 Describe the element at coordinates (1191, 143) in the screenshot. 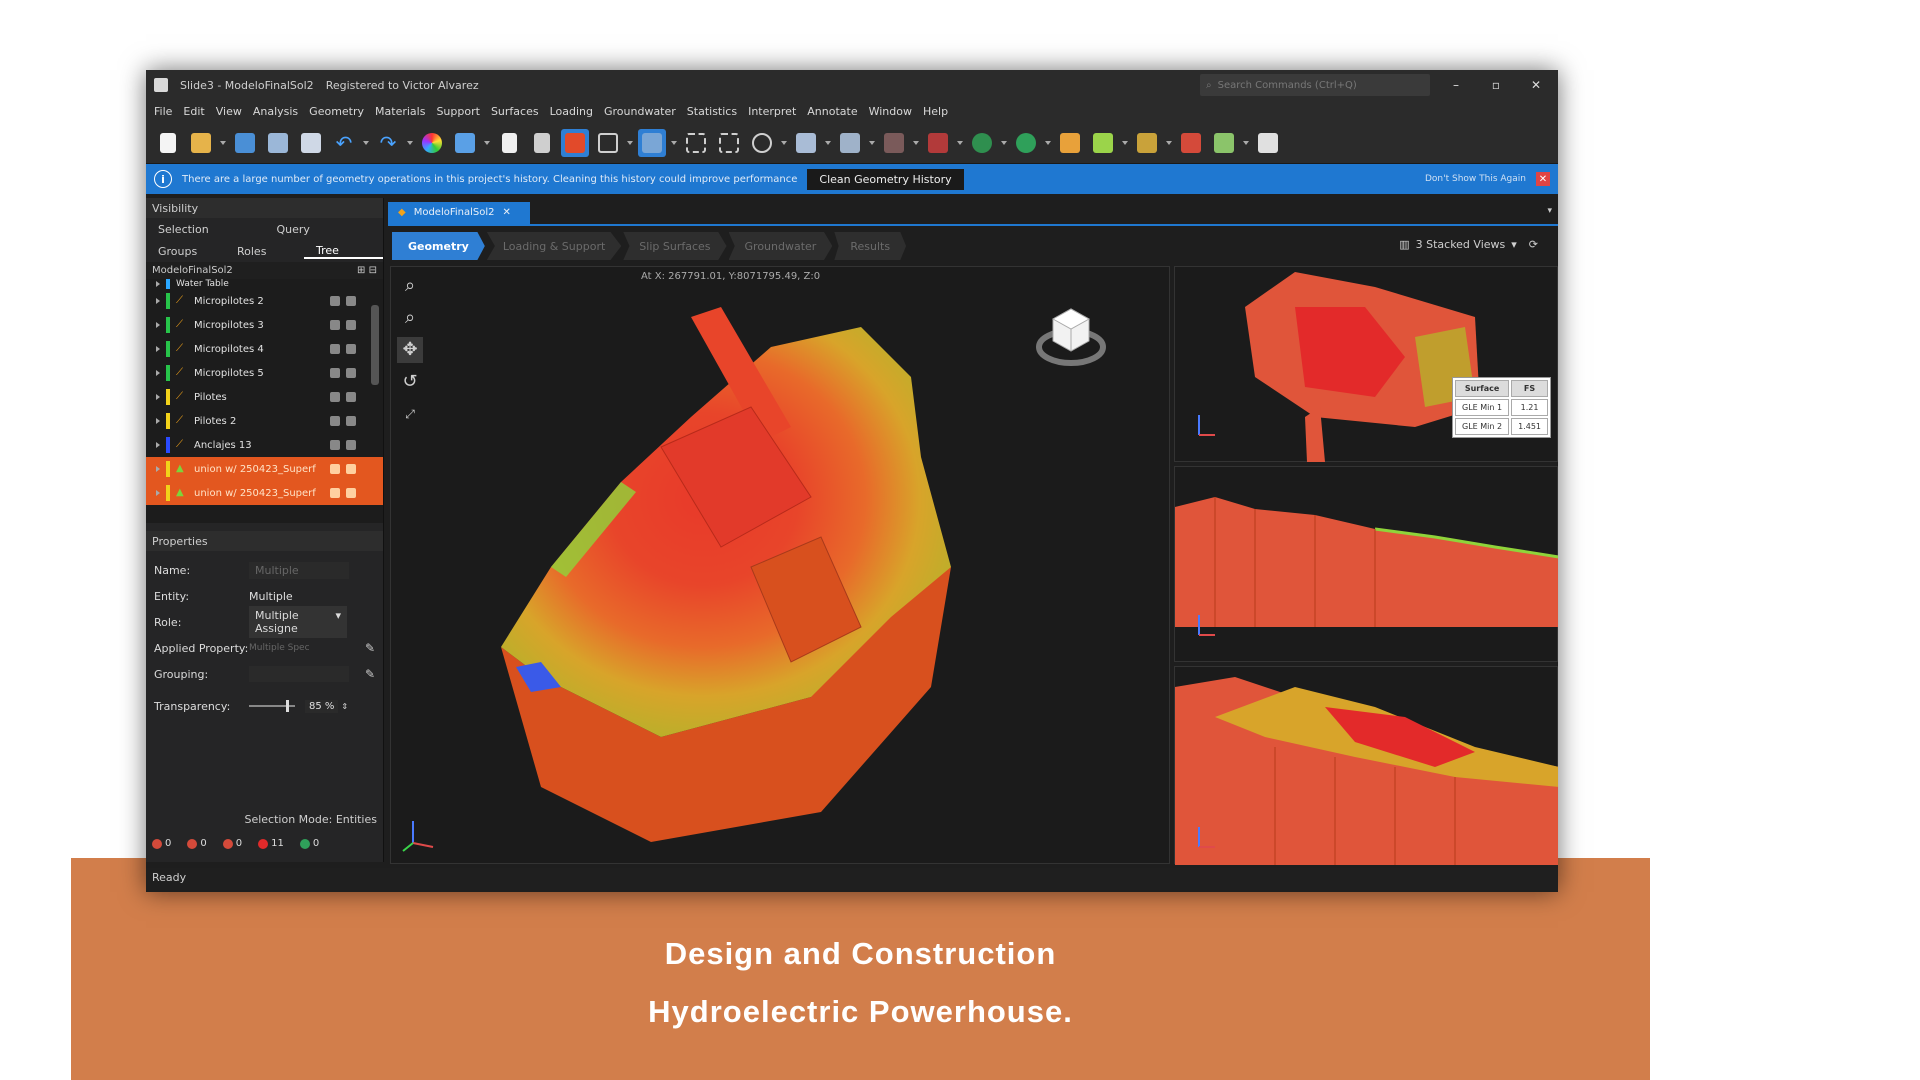

I see `compute-button` at that location.